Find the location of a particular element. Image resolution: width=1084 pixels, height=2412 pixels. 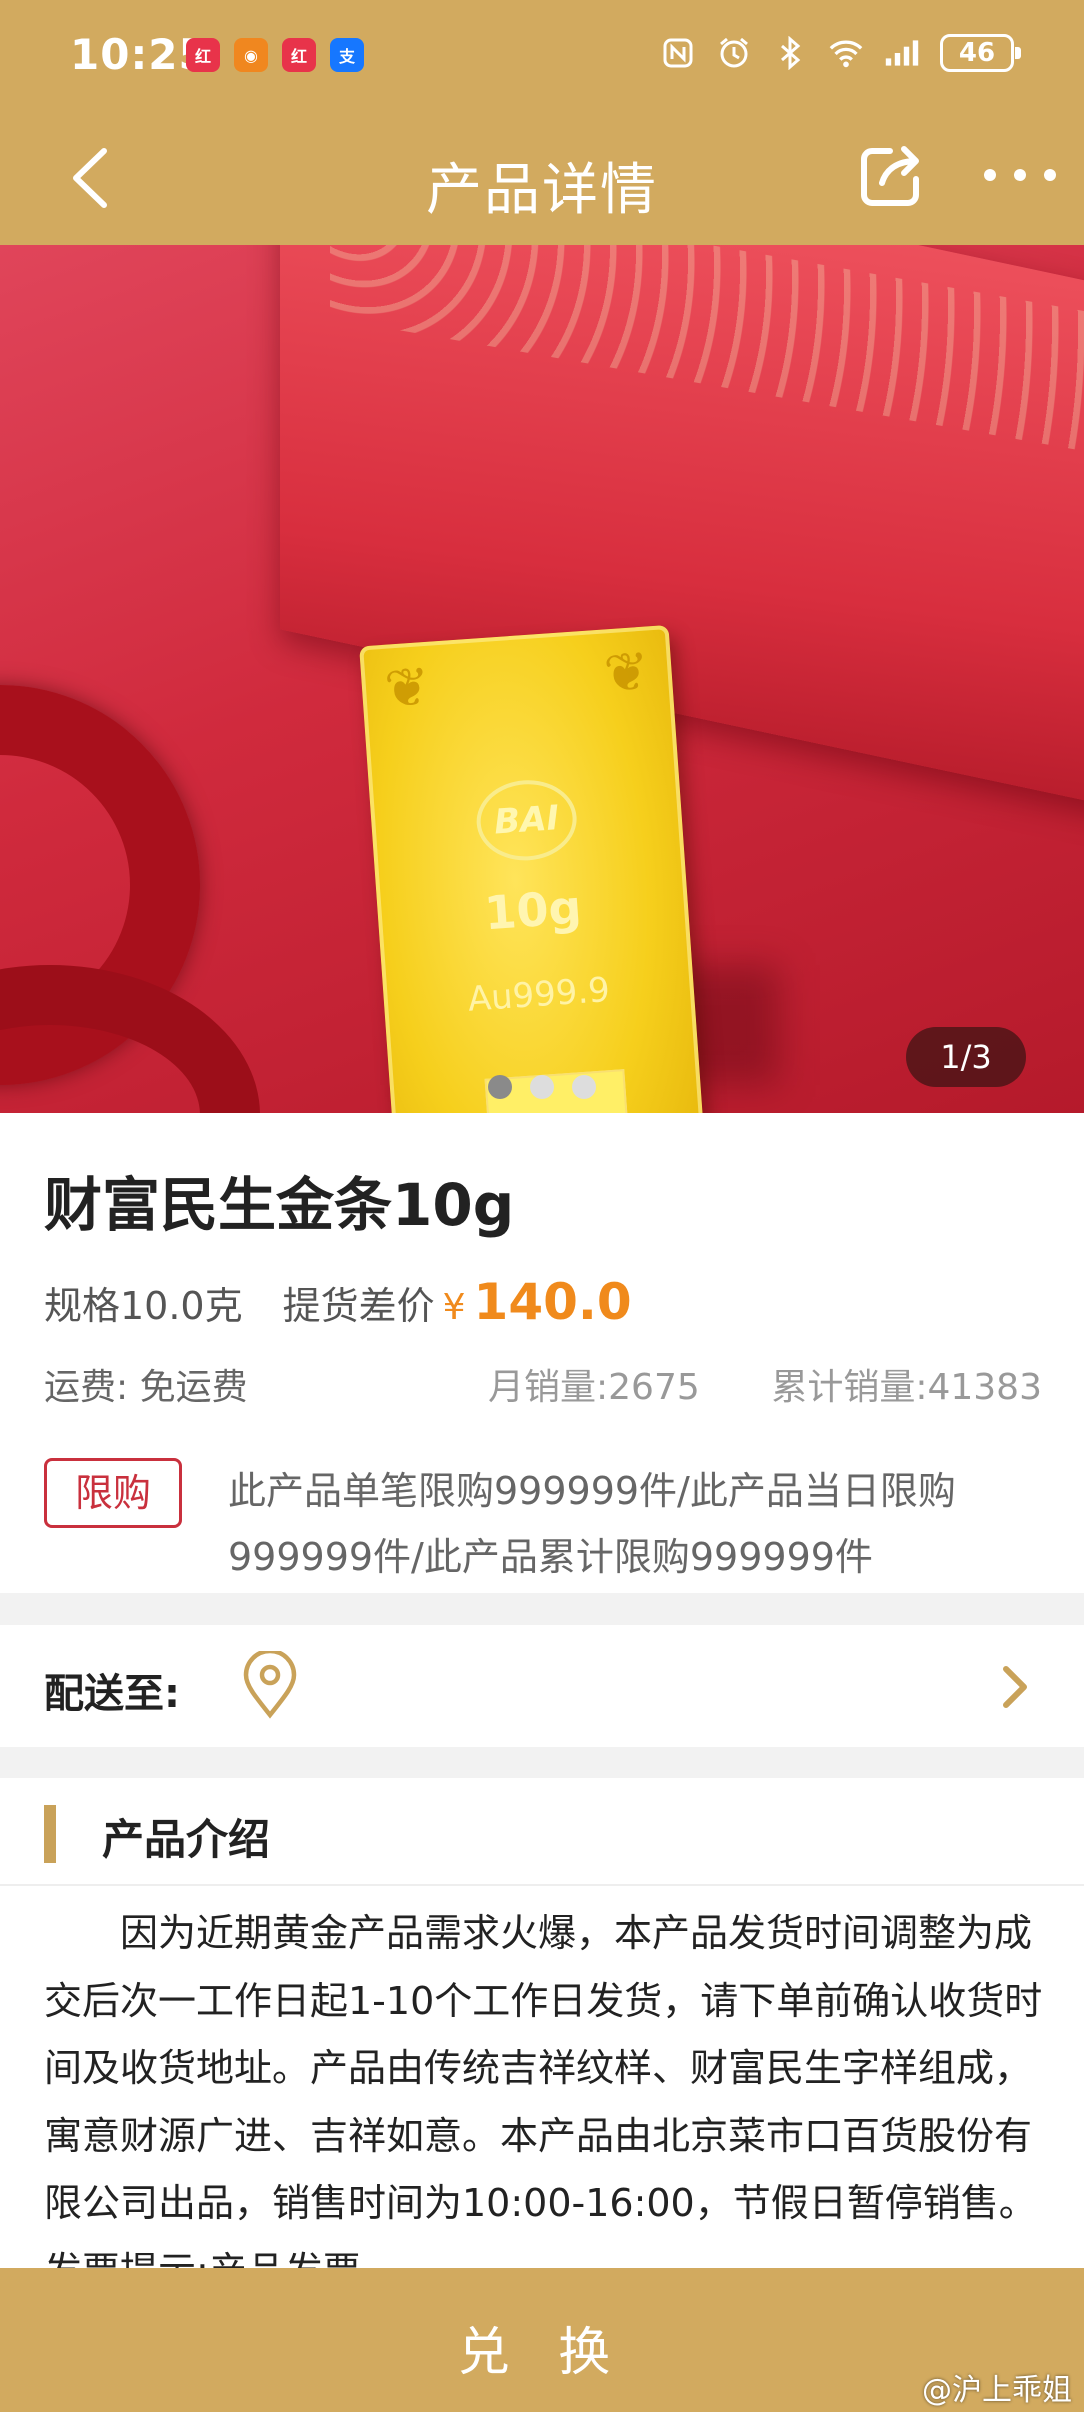

share-button is located at coordinates (890, 177).